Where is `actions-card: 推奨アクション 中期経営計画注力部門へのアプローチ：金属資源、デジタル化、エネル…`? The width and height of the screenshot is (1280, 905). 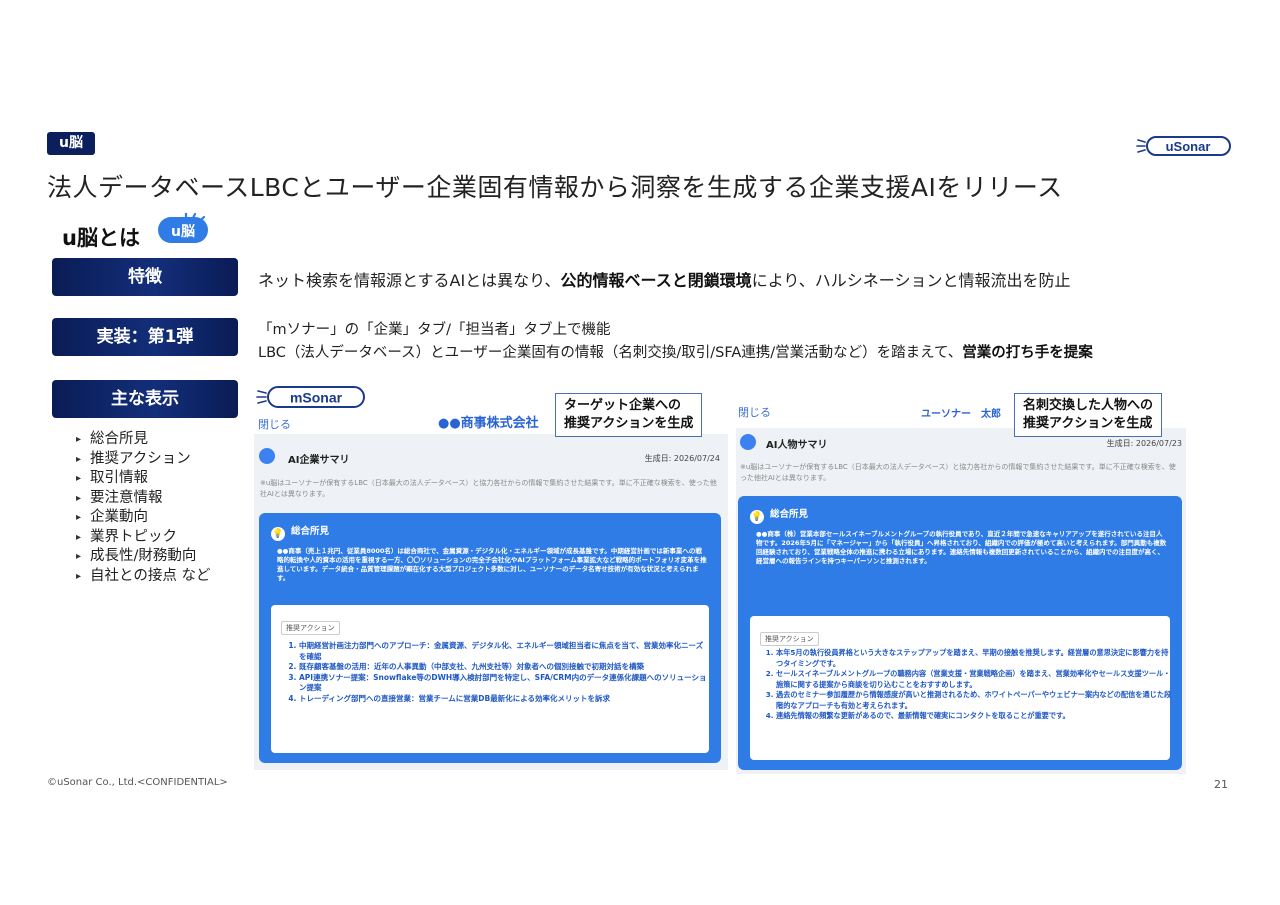
actions-card: 推奨アクション 中期経営計画注力部門へのアプローチ：金属資源、デジタル化、エネル… is located at coordinates (490, 679).